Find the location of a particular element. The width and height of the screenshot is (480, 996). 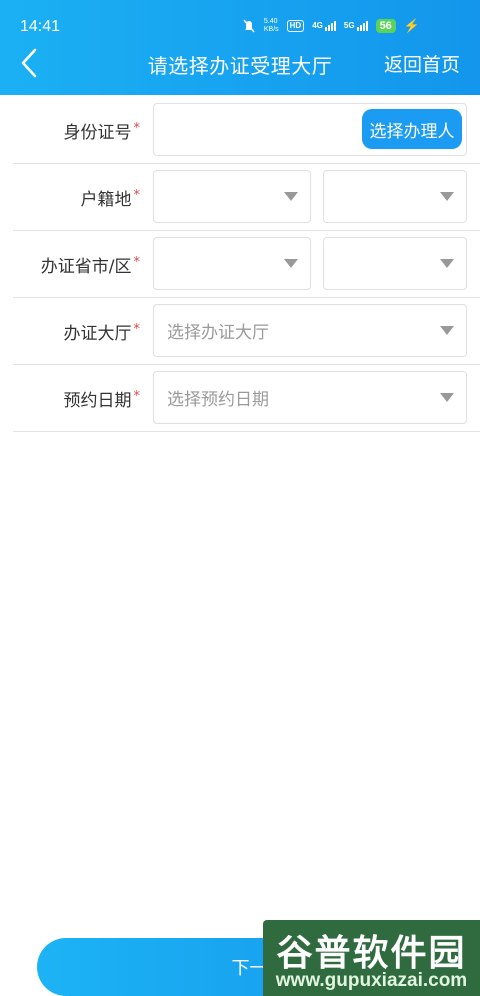

home-link: 返回首页 is located at coordinates (422, 63).